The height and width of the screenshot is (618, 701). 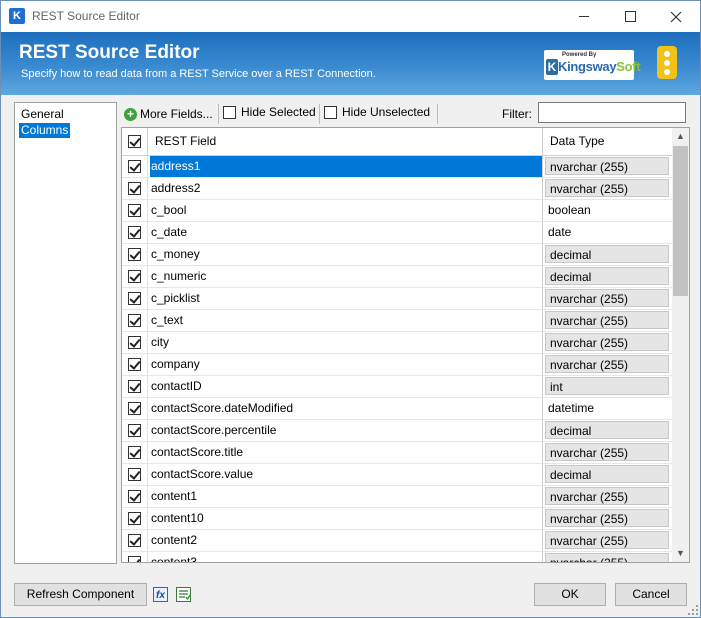 I want to click on table-row: content2 nvarchar (255), so click(x=397, y=541).